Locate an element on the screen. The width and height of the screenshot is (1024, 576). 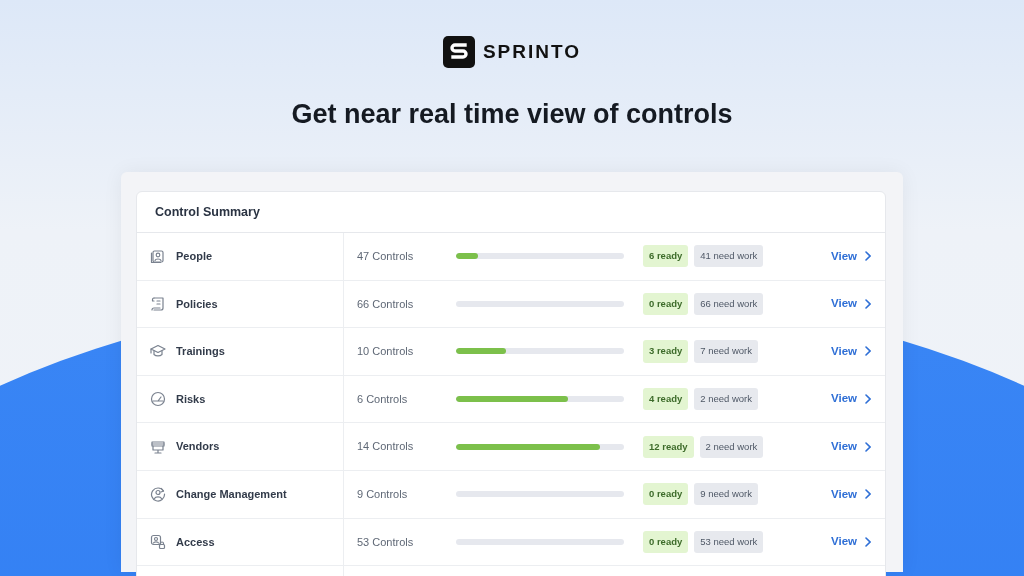
ready-tag: 12 ready is located at coordinates (668, 446).